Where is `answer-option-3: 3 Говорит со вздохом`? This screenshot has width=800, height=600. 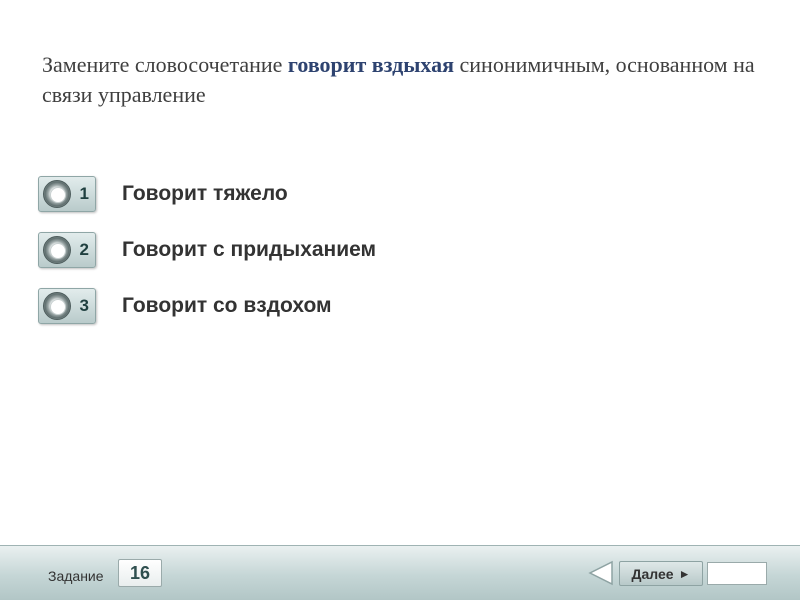
answer-option-3: 3 Говорит со вздохом is located at coordinates (268, 306).